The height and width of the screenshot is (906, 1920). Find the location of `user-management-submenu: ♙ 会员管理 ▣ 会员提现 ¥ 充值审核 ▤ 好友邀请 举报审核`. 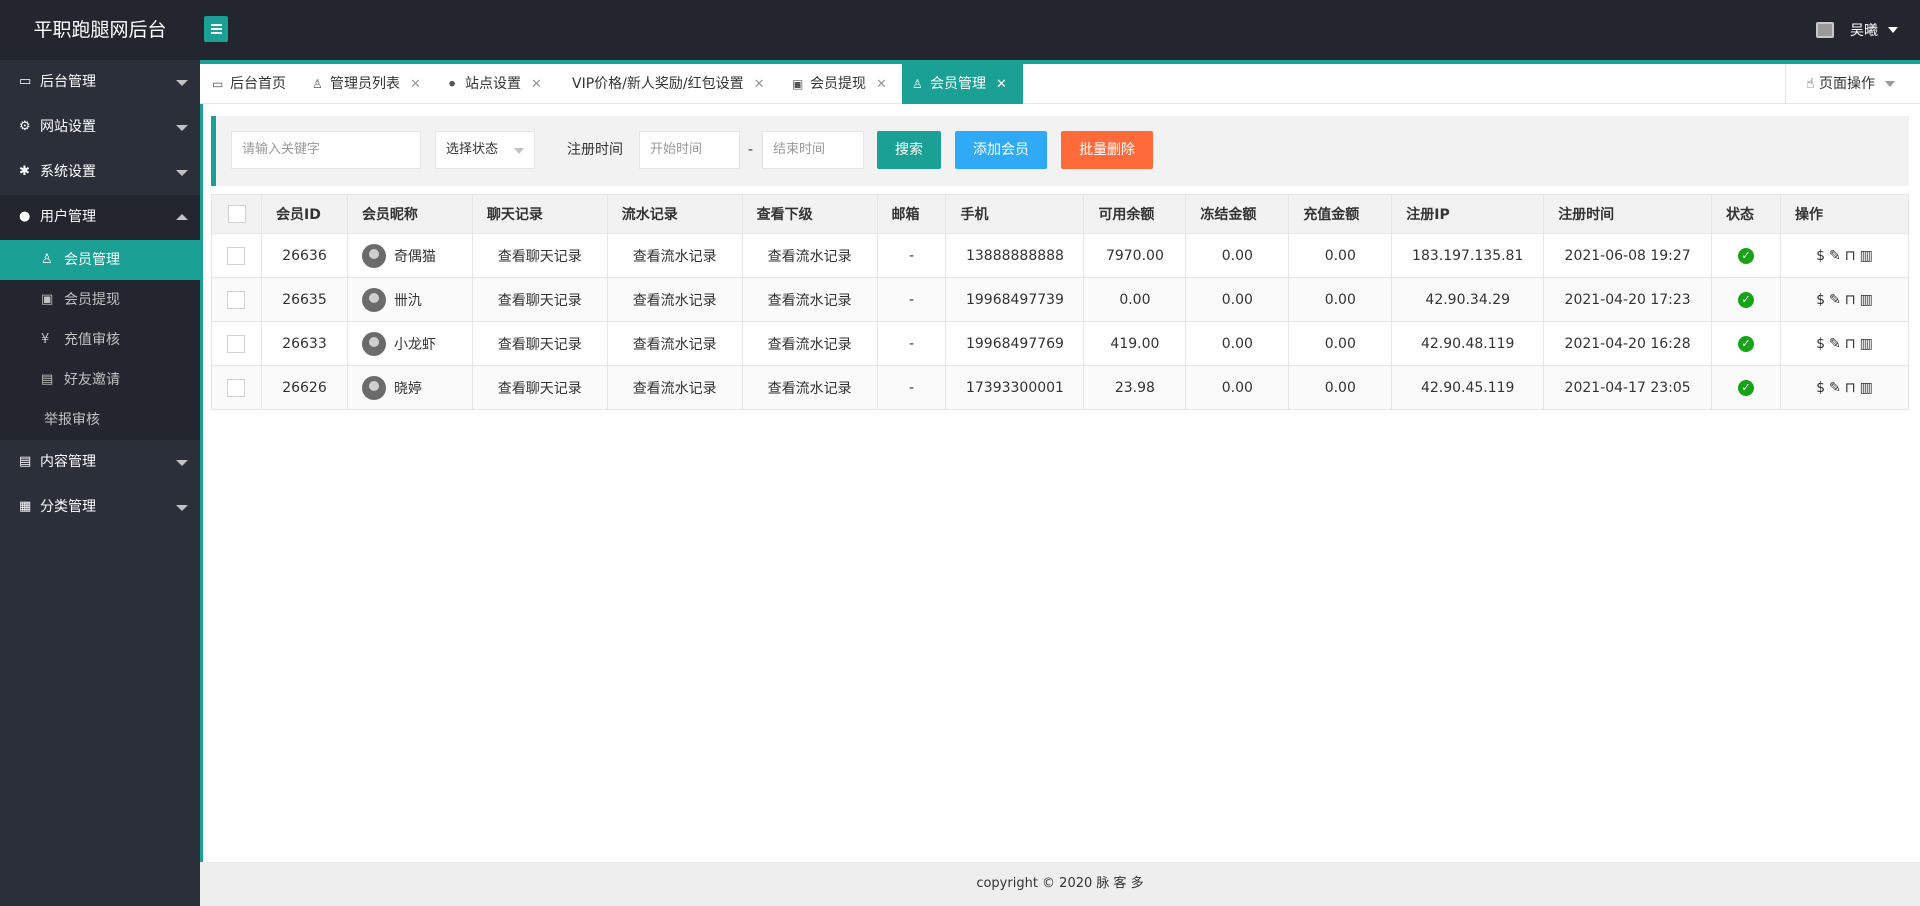

user-management-submenu: ♙ 会员管理 ▣ 会员提现 ¥ 充值审核 ▤ 好友邀请 举报审核 is located at coordinates (100, 340).